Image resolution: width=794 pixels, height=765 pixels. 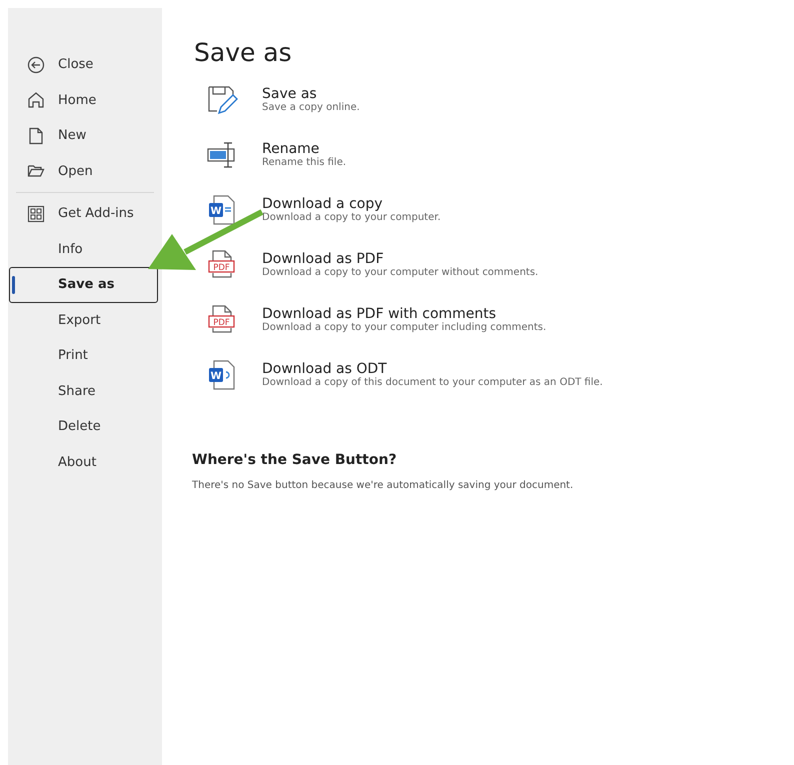 I want to click on option-description: Download a copy of this document to your computer as an ODT file., so click(x=432, y=382).